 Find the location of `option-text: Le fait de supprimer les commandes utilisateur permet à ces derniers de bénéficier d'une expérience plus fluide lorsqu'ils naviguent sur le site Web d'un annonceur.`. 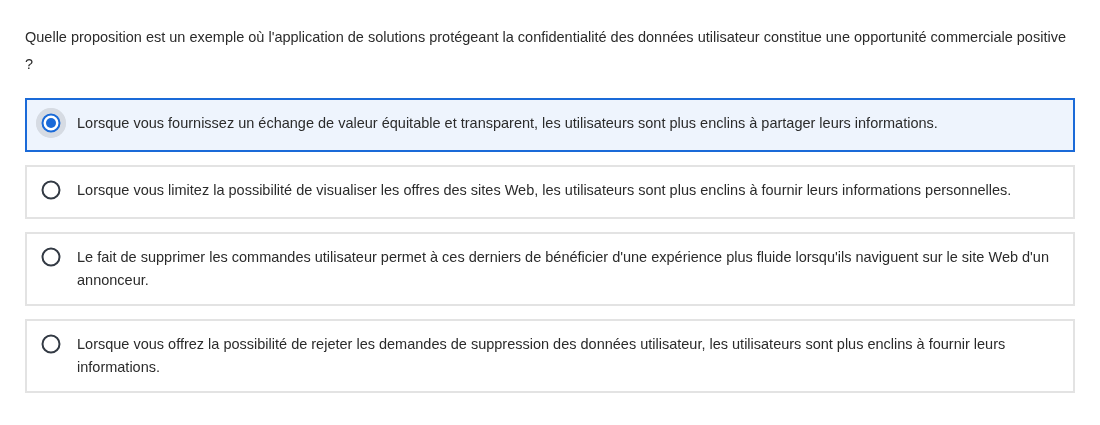

option-text: Le fait de supprimer les commandes utilisateur permet à ces derniers de bénéficier d'une expérience plus fluide lorsqu'ils naviguent sur le site Web d'un annonceur. is located at coordinates (563, 269).